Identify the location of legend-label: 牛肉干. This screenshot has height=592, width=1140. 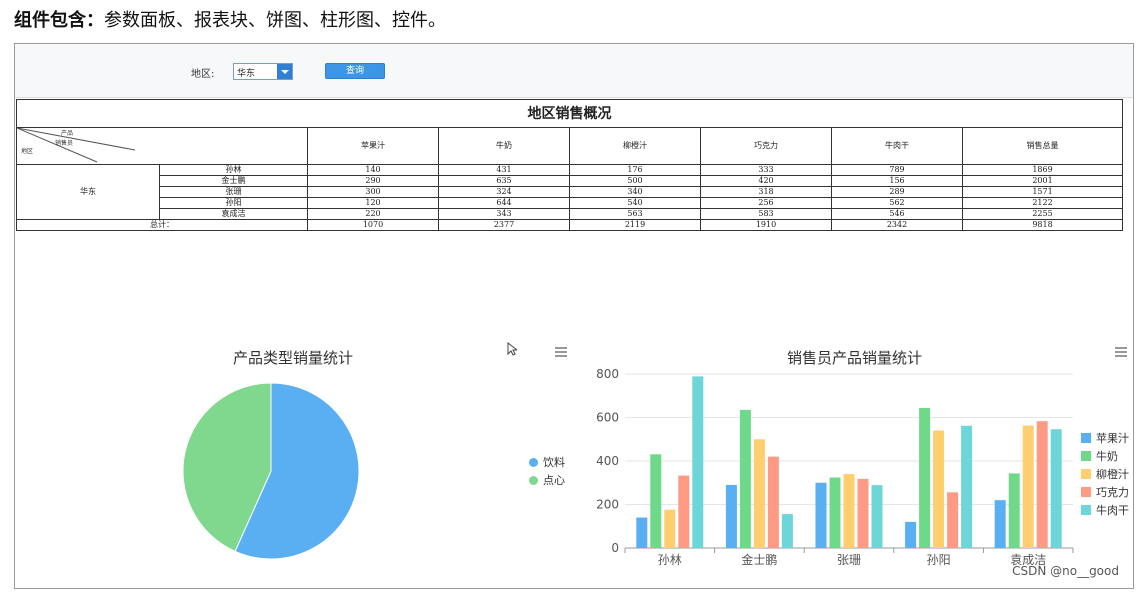
(1112, 510).